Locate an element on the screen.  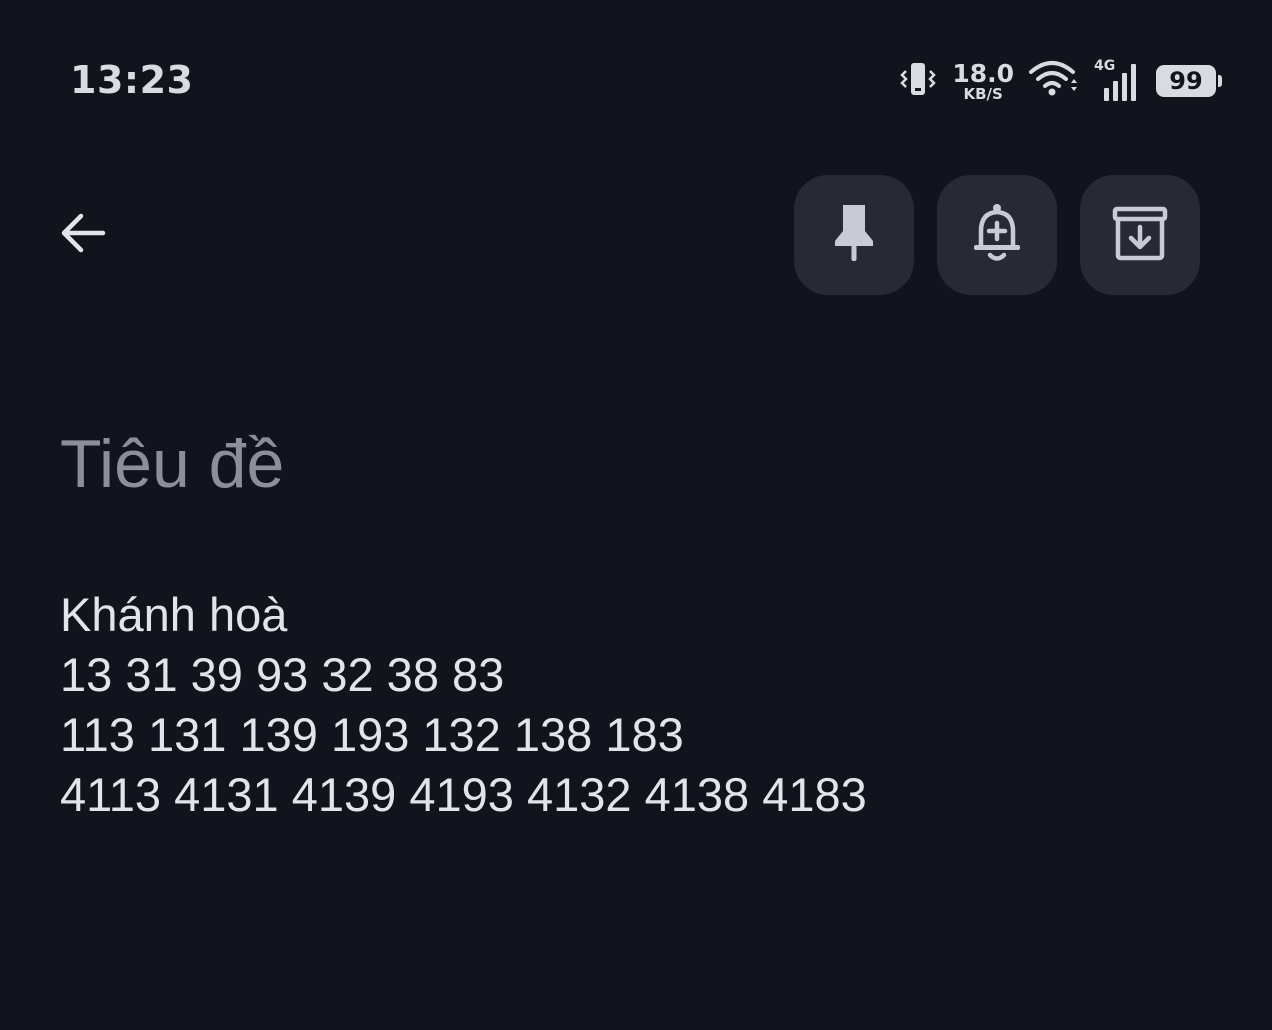
note-toolbar is located at coordinates (636, 235).